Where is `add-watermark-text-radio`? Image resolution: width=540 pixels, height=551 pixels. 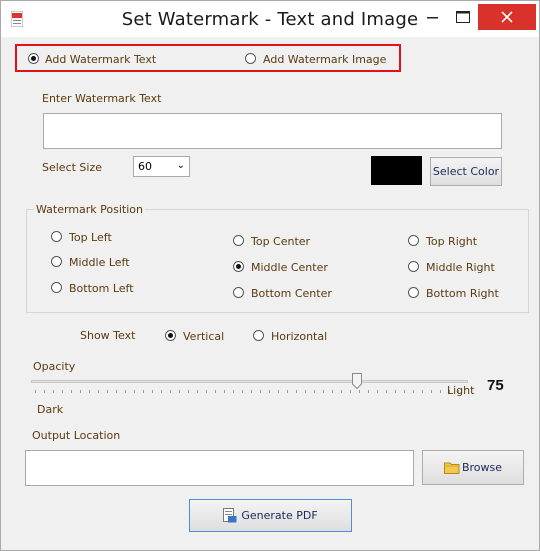
add-watermark-text-radio is located at coordinates (33, 58).